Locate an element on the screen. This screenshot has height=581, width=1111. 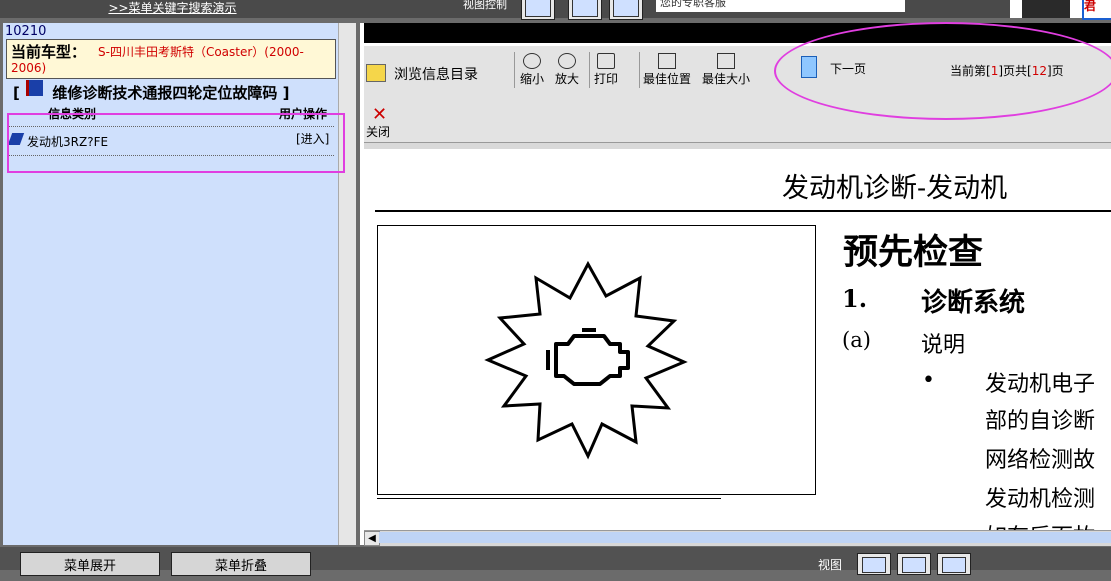
body-line: 网络检测故 is located at coordinates (1040, 460).